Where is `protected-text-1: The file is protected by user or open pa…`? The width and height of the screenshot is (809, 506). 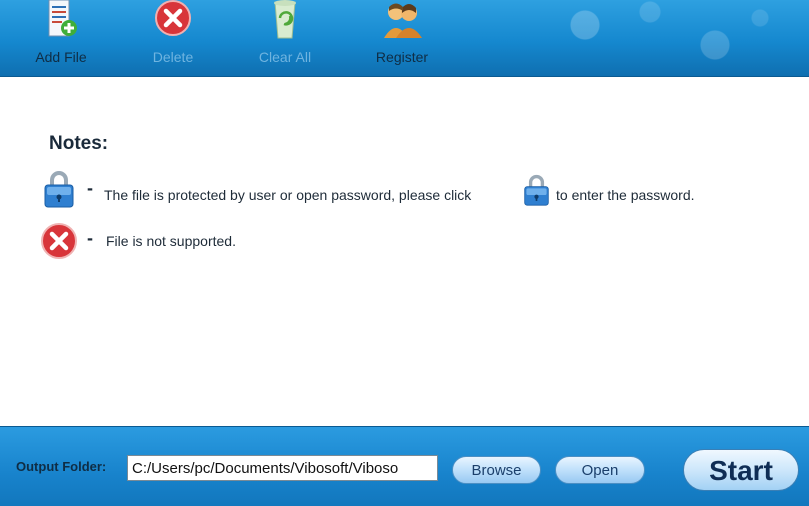 protected-text-1: The file is protected by user or open pa… is located at coordinates (288, 195).